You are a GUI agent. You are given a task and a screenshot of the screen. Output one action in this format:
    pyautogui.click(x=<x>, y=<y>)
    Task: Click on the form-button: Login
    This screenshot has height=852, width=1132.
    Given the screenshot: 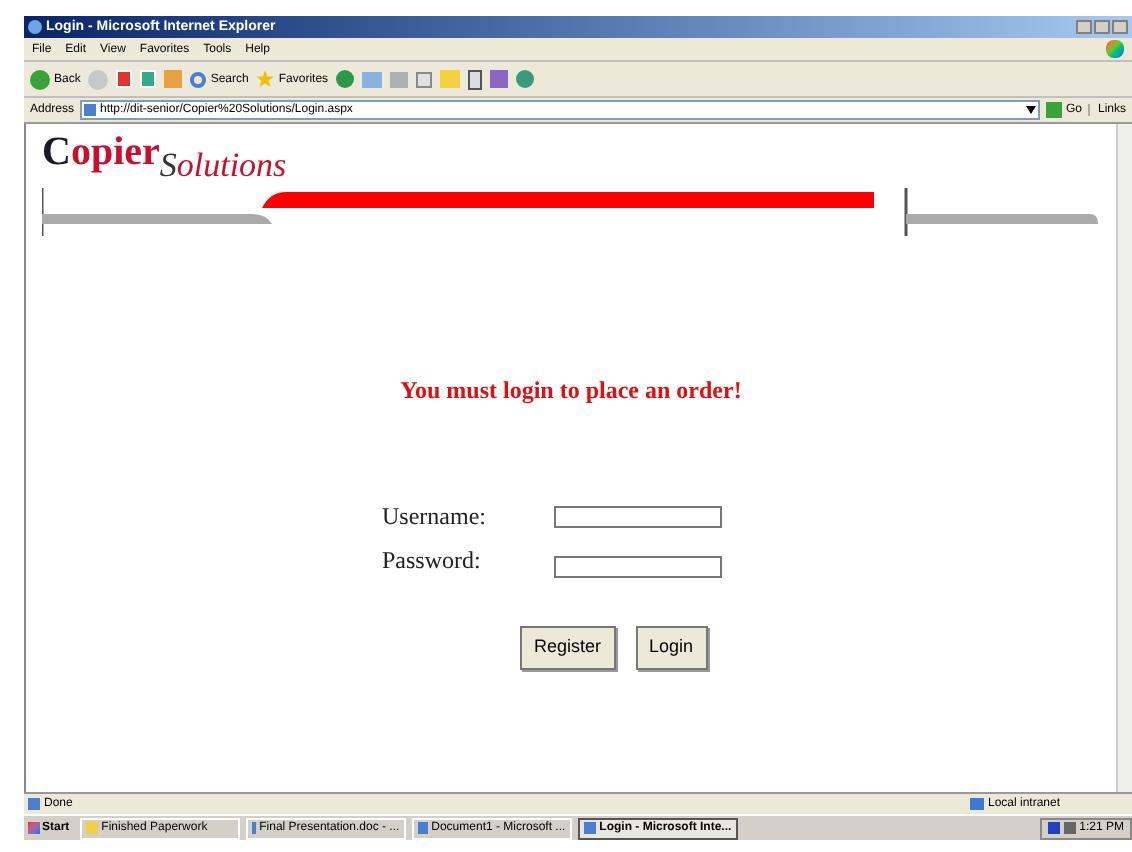 What is the action you would take?
    pyautogui.click(x=671, y=648)
    